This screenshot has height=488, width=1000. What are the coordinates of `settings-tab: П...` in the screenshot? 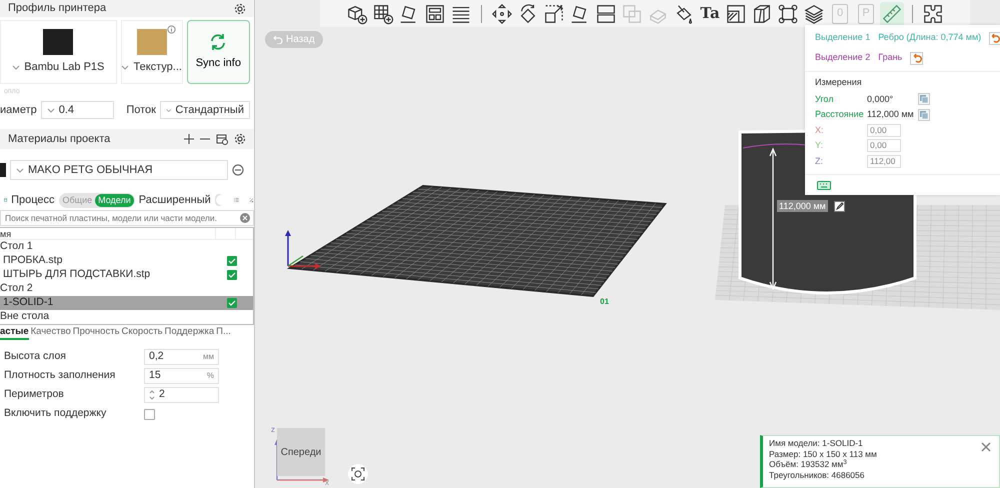 It's located at (223, 332).